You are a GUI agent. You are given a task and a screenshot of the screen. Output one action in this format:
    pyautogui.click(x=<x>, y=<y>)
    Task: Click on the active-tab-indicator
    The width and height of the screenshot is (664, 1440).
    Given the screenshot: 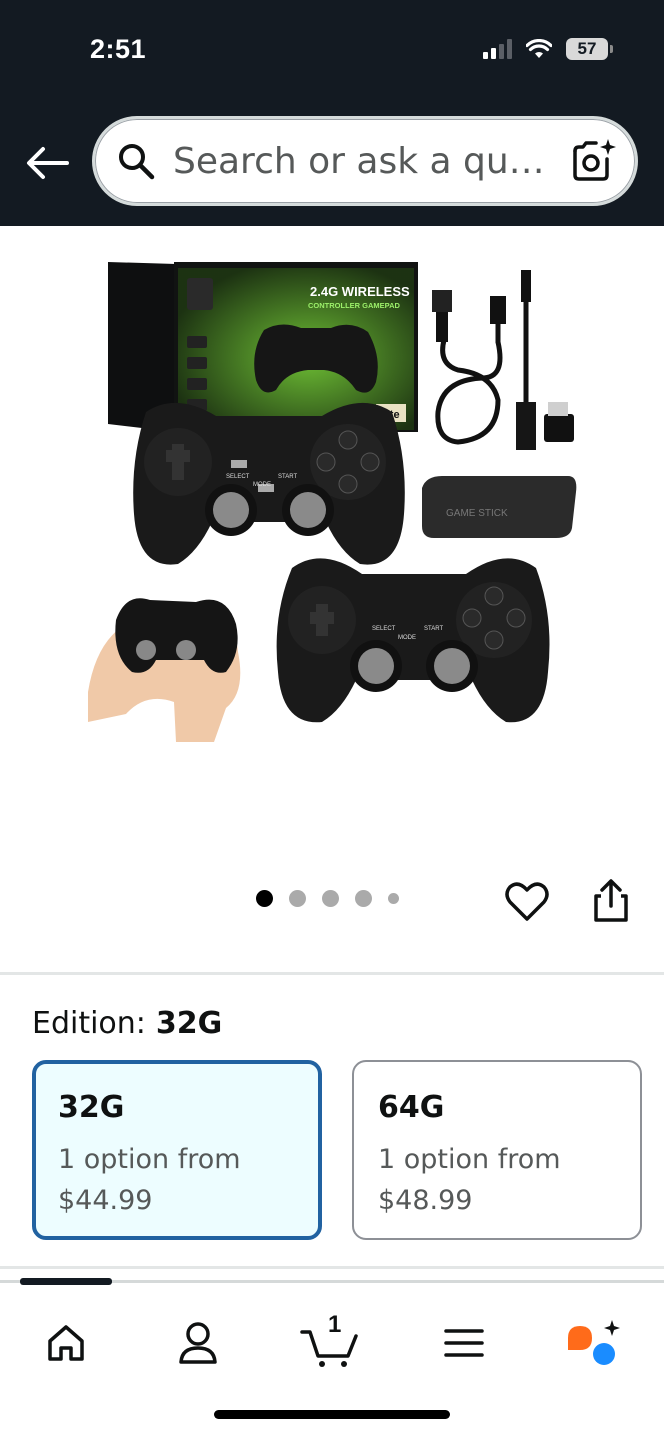 What is the action you would take?
    pyautogui.click(x=66, y=1281)
    